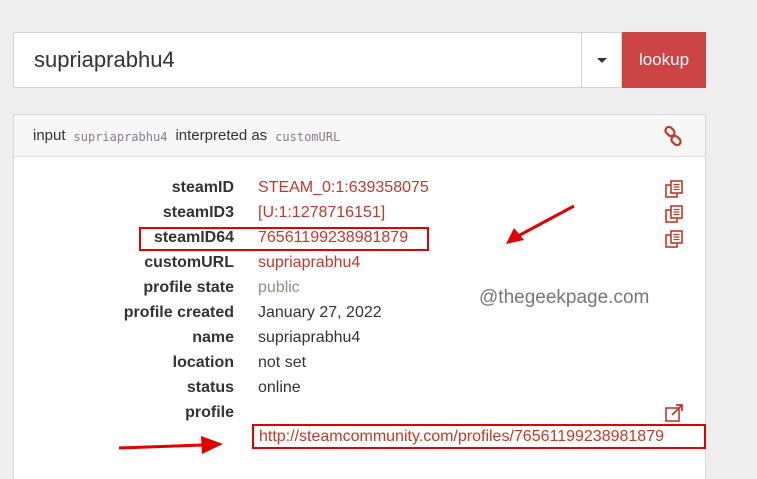 This screenshot has width=757, height=479. I want to click on row-label: profile created, so click(178, 312).